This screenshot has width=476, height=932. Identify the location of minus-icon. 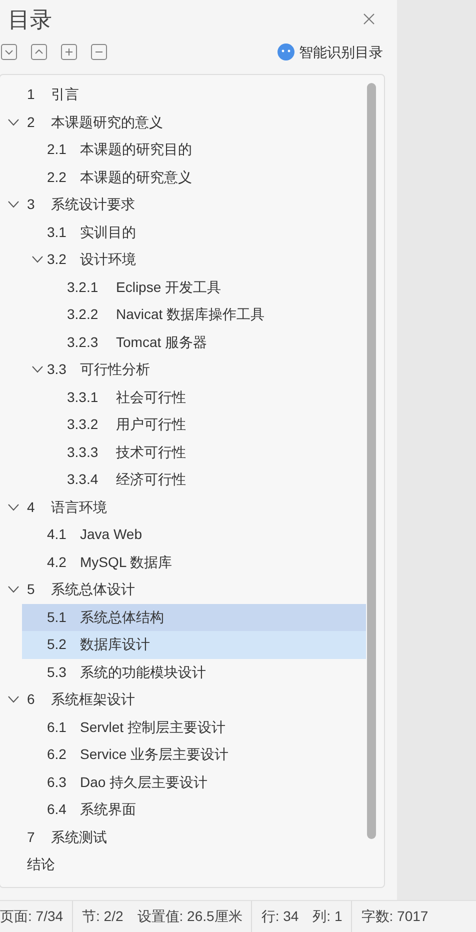
(99, 52).